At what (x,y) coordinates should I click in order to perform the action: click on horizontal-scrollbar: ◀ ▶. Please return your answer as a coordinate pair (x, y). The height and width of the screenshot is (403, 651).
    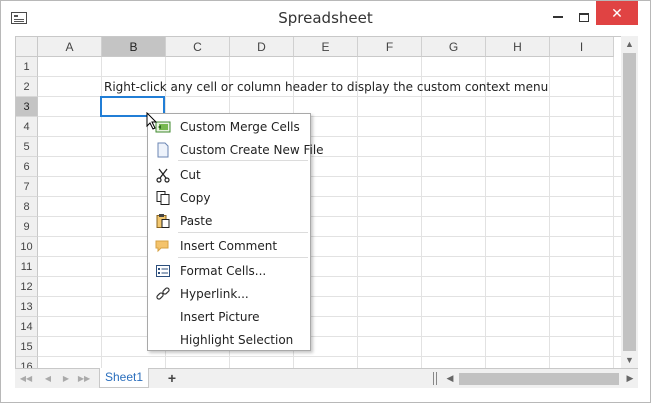
    Looking at the image, I should click on (540, 378).